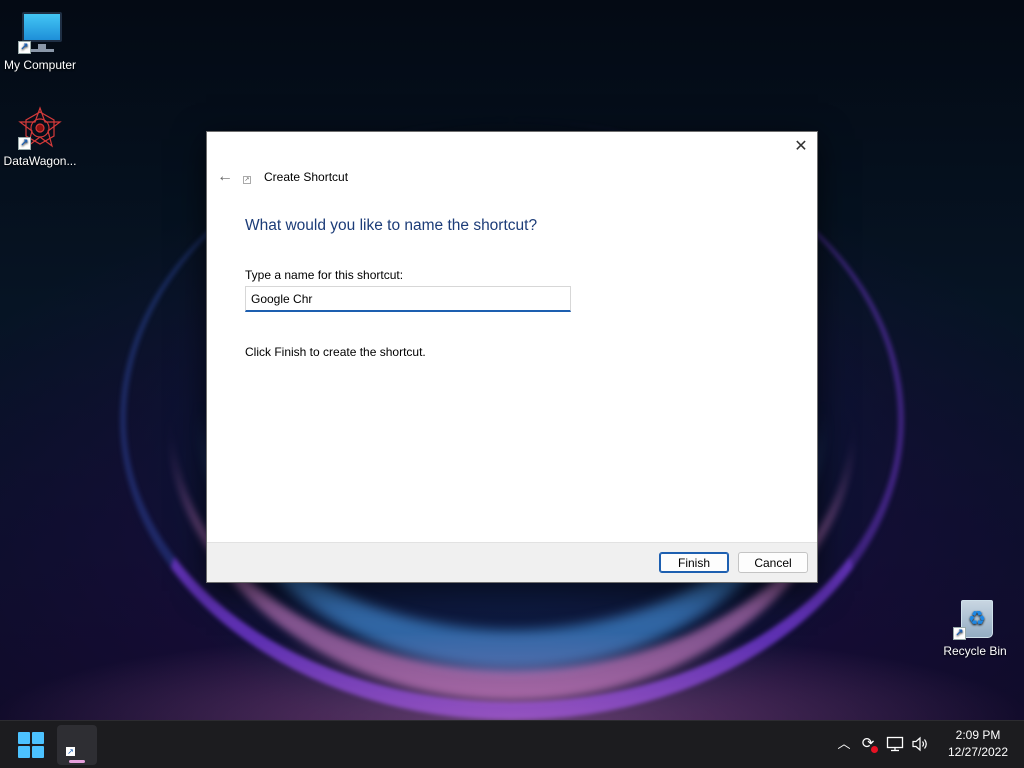 The height and width of the screenshot is (768, 1024). Describe the element at coordinates (844, 744) in the screenshot. I see `chevron-up-icon: ︿` at that location.